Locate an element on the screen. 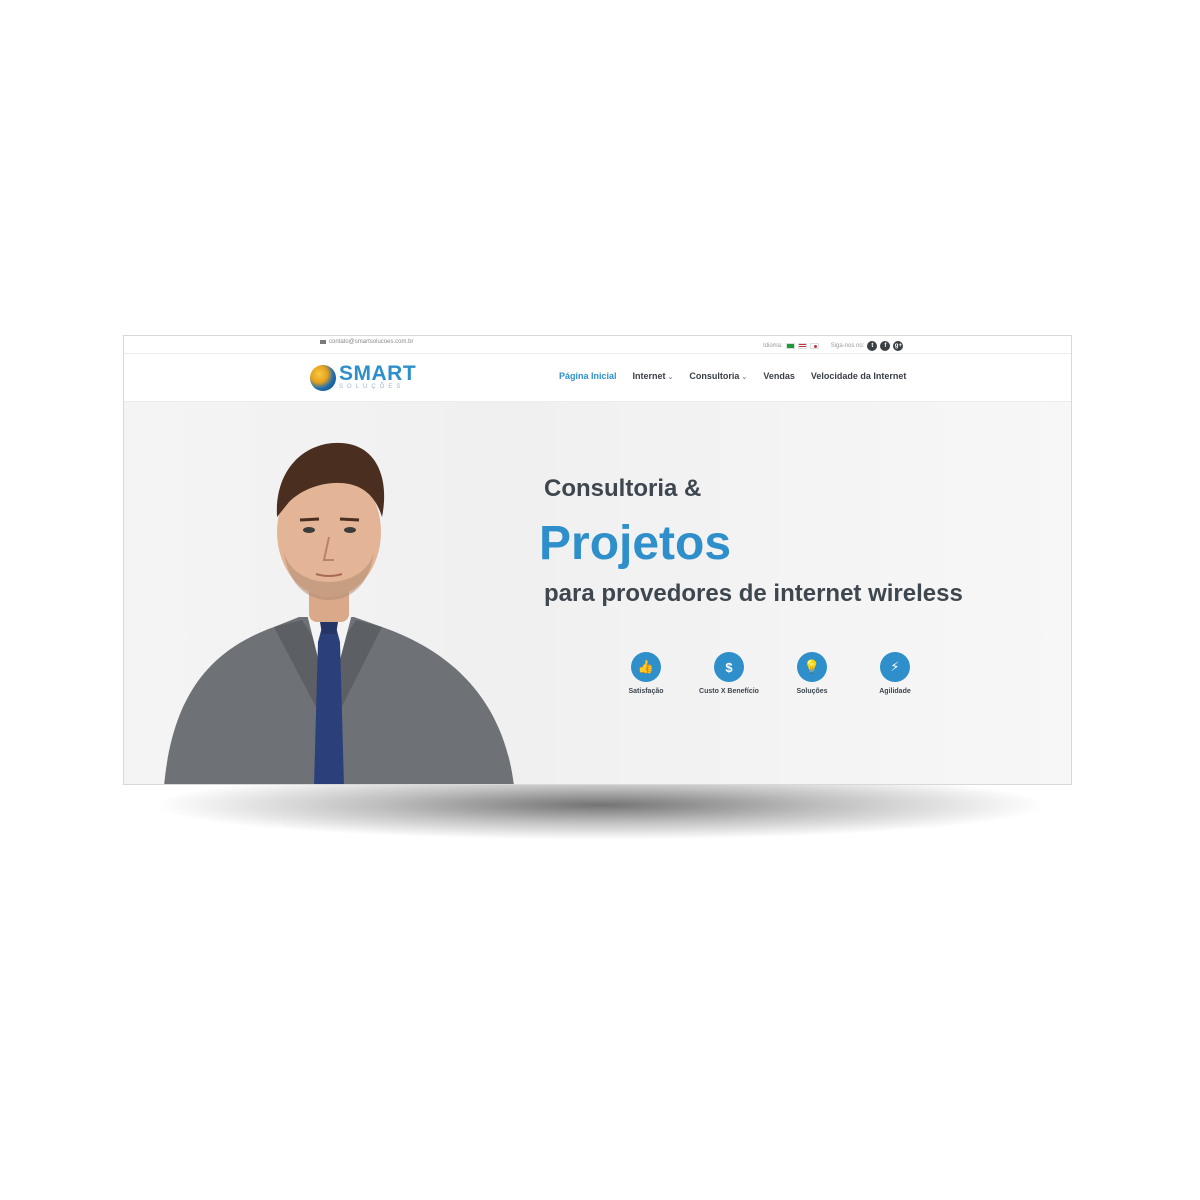  google-plus-icon: g+ is located at coordinates (898, 346).